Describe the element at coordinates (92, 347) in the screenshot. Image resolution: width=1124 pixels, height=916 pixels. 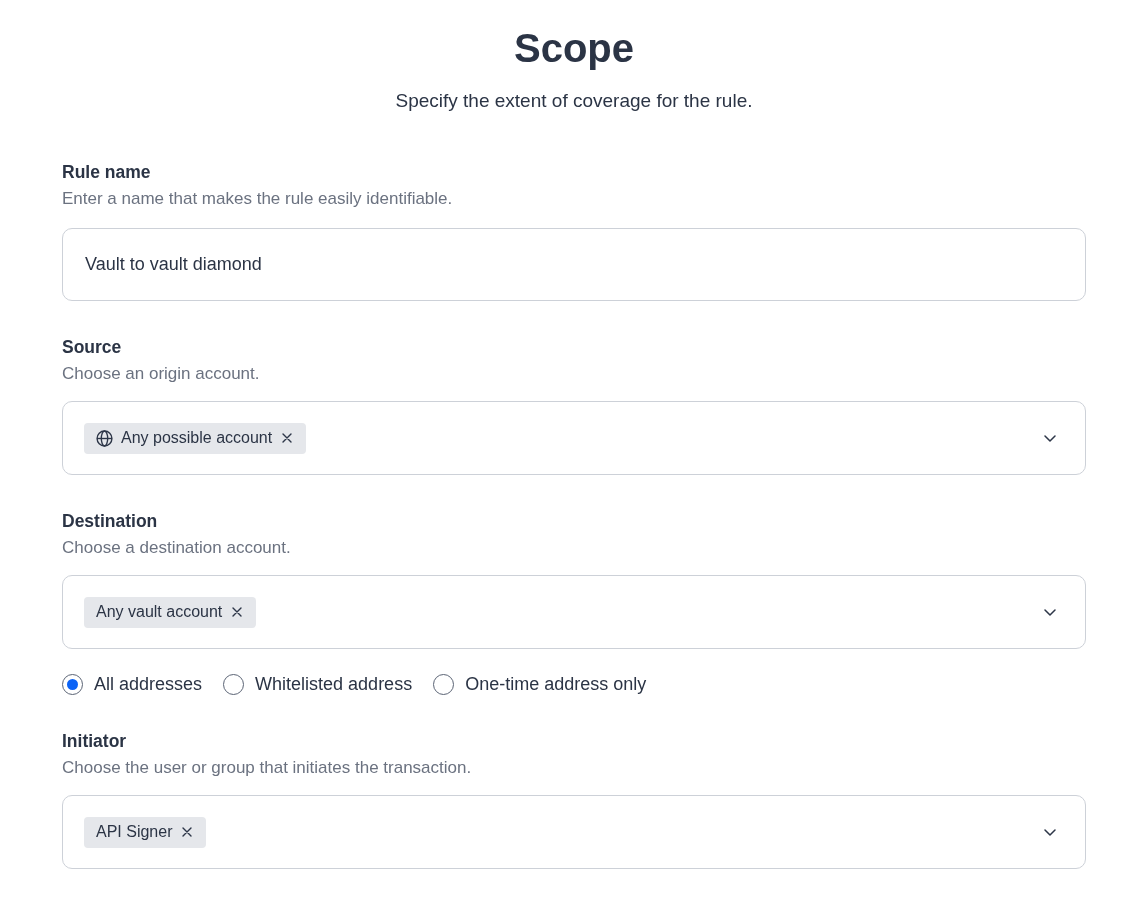
I see `field-label: Source` at that location.